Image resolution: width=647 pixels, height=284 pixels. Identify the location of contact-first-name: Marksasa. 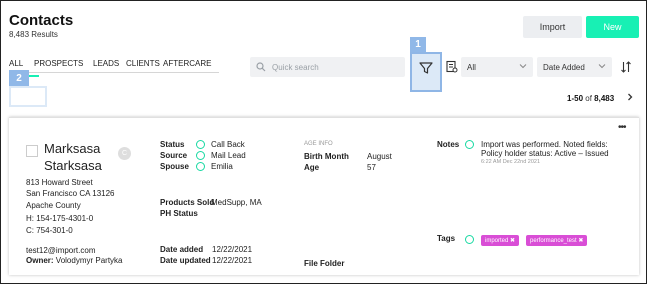
(72, 148).